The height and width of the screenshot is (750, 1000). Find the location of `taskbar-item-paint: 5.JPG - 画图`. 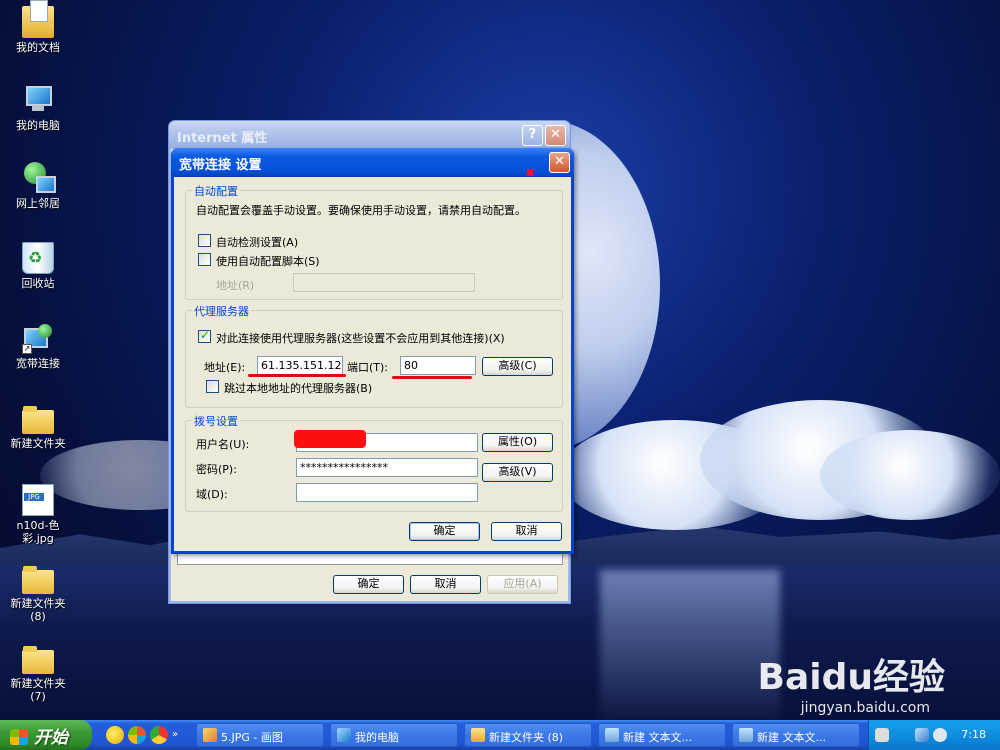

taskbar-item-paint: 5.JPG - 画图 is located at coordinates (260, 735).